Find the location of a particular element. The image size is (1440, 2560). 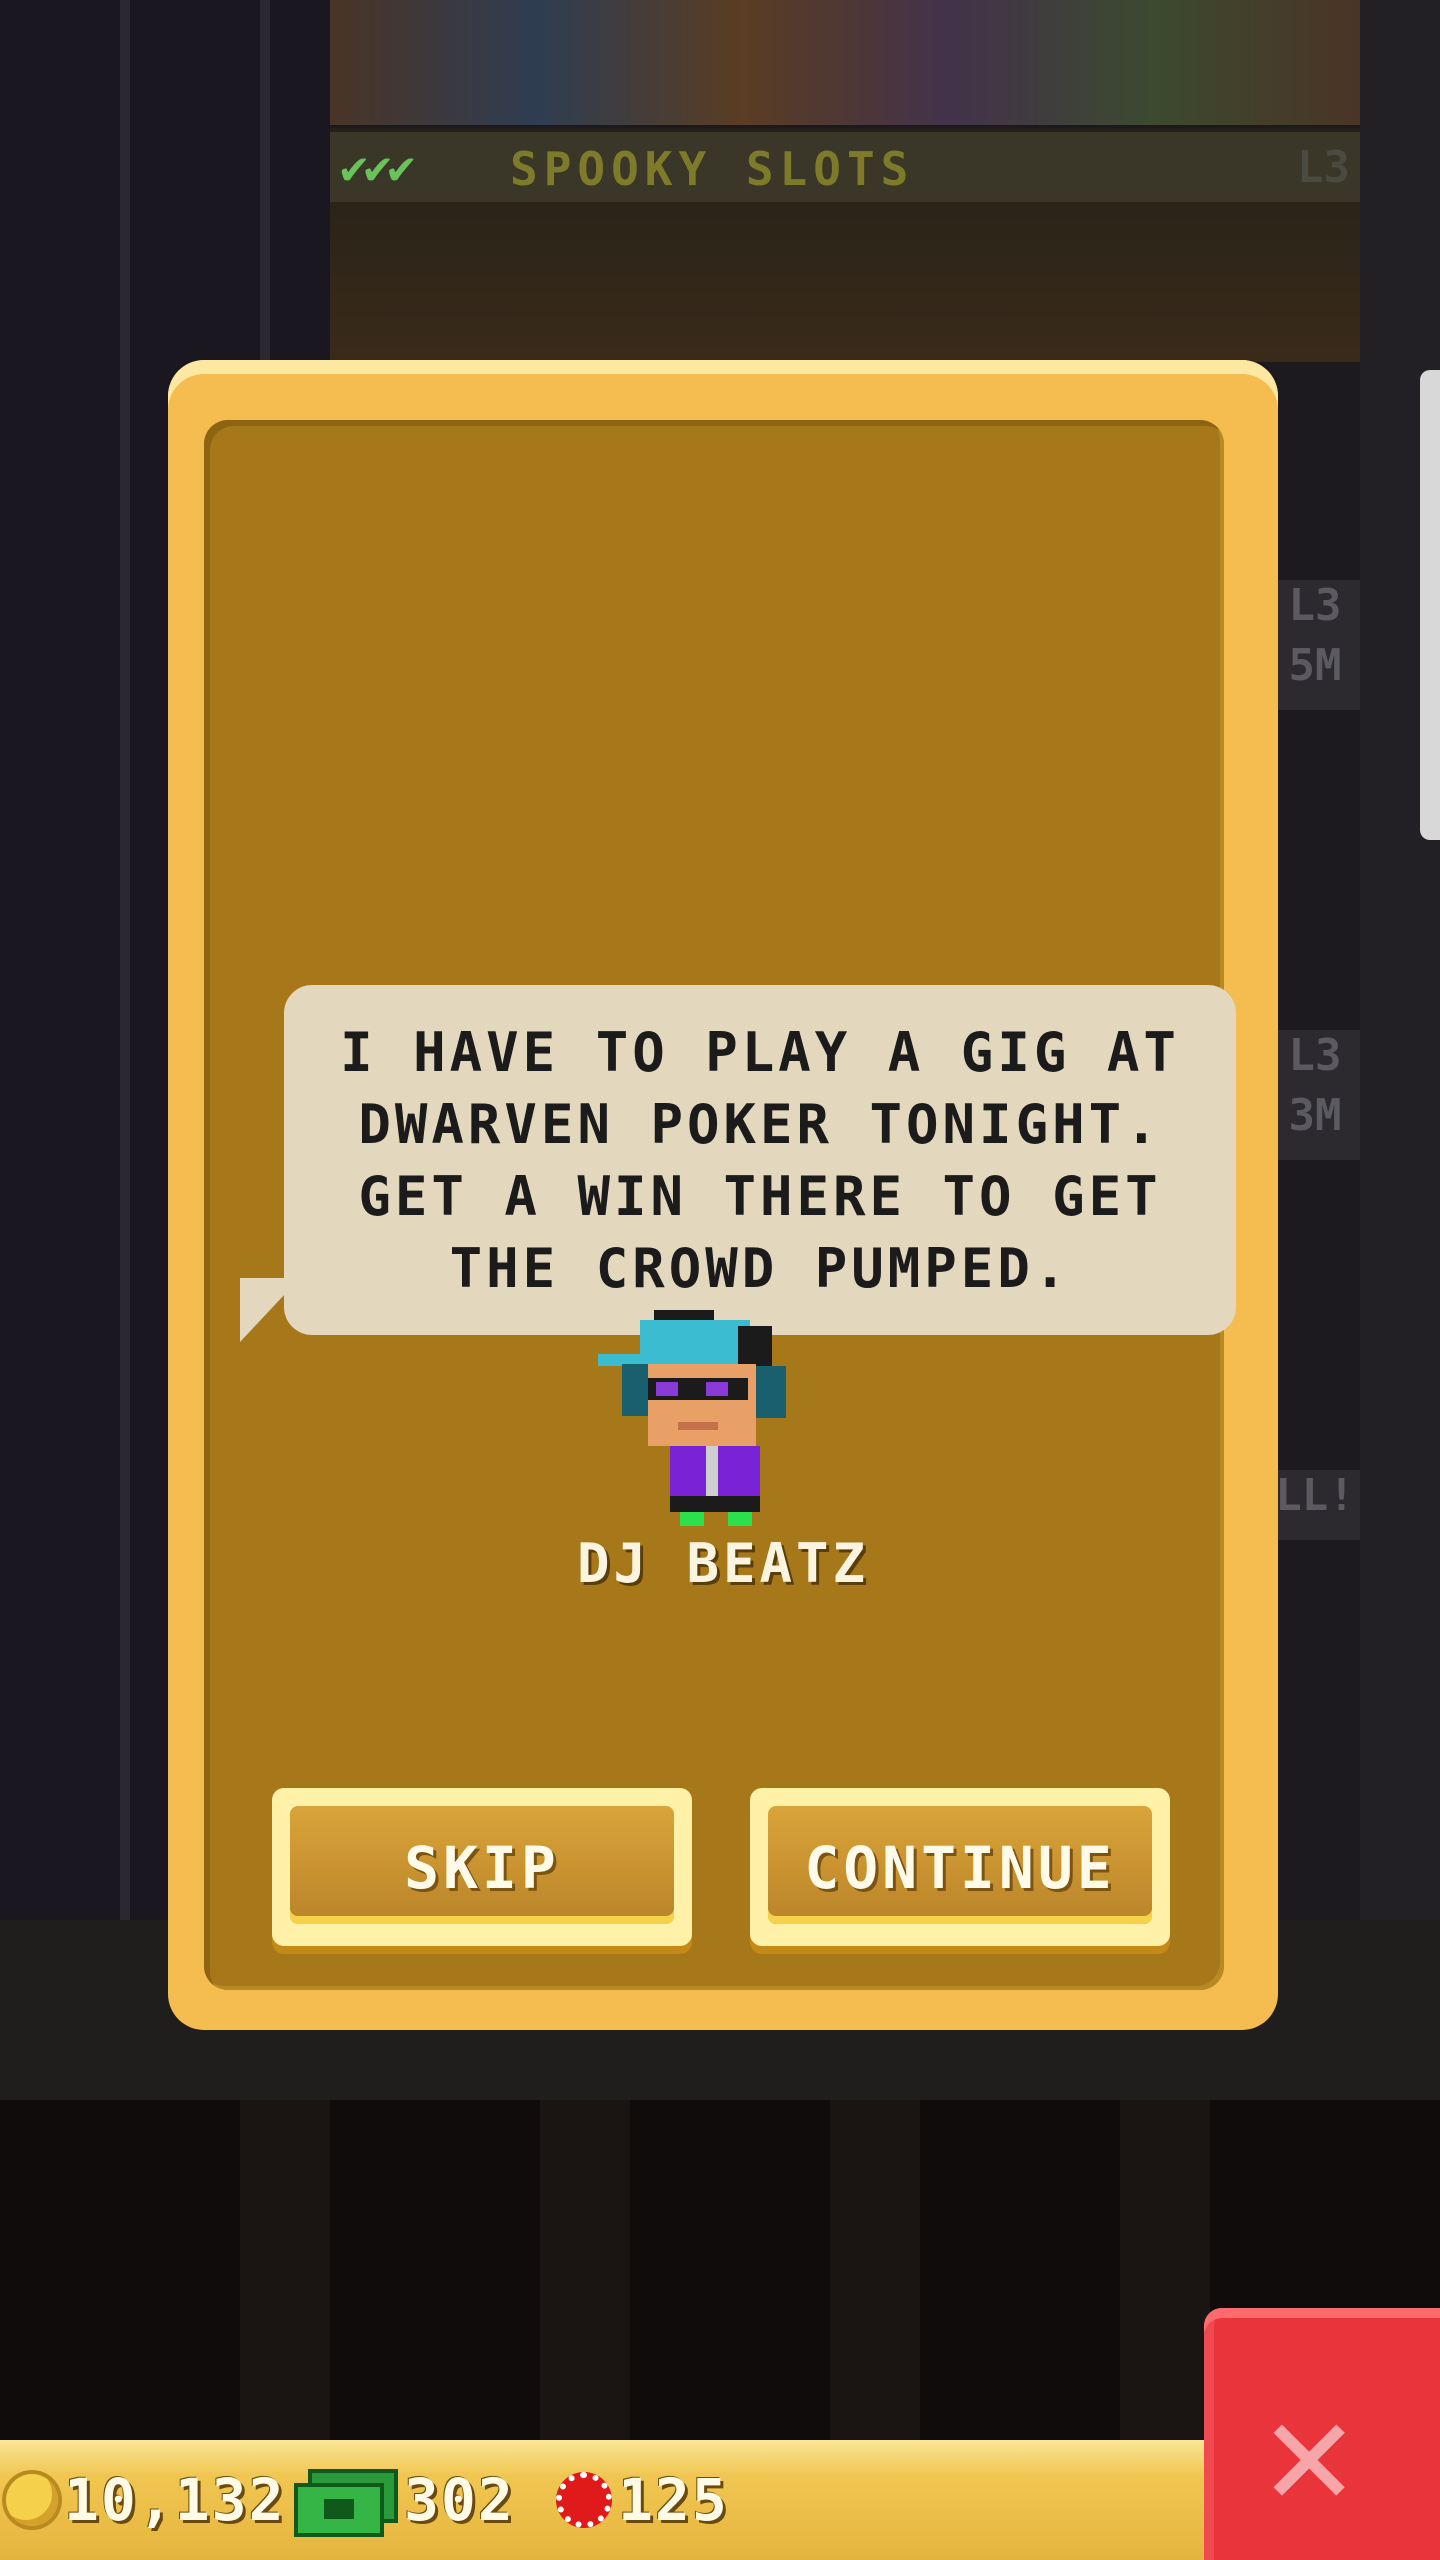

floor-label-row: ✔✔✔ SPOOKY SLOTS L3 is located at coordinates (845, 167).